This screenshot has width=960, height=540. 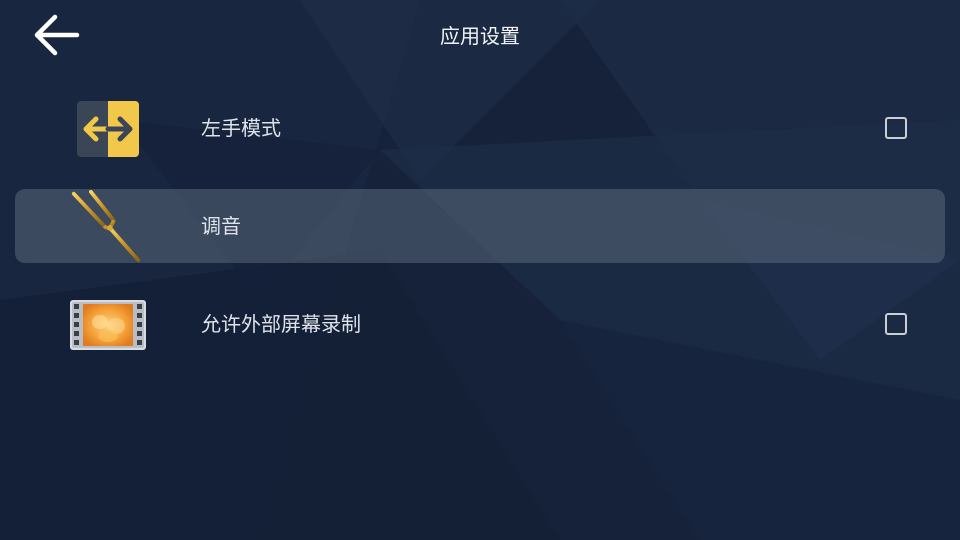 I want to click on setting-label: 调音, so click(x=221, y=226).